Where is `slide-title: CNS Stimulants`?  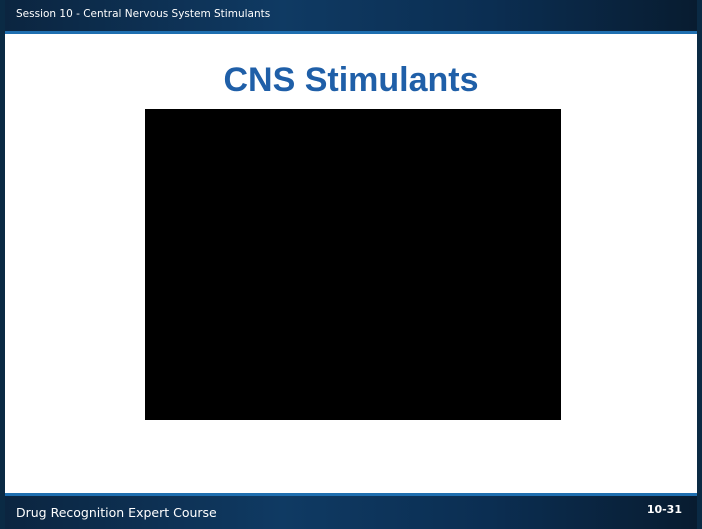 slide-title: CNS Stimulants is located at coordinates (351, 80).